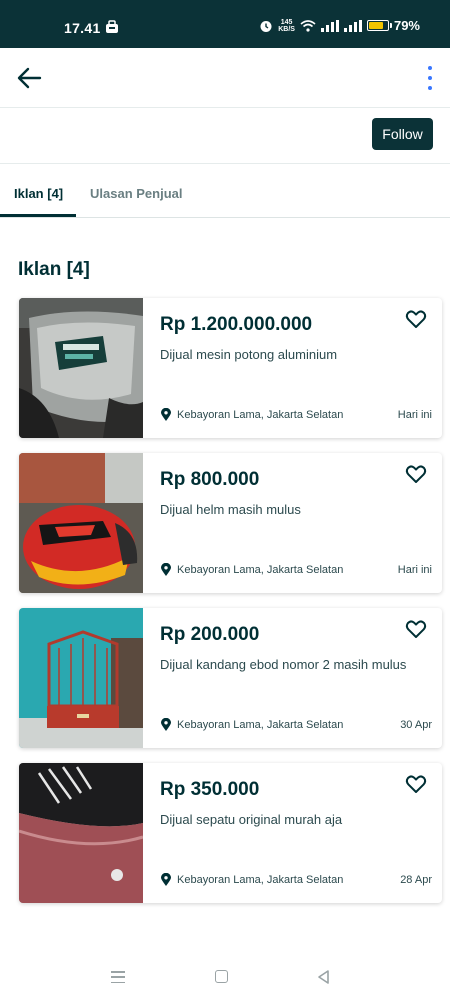  What do you see at coordinates (225, 194) in the screenshot?
I see `tab-bar: Iklan [4] Ulasan Penjual` at bounding box center [225, 194].